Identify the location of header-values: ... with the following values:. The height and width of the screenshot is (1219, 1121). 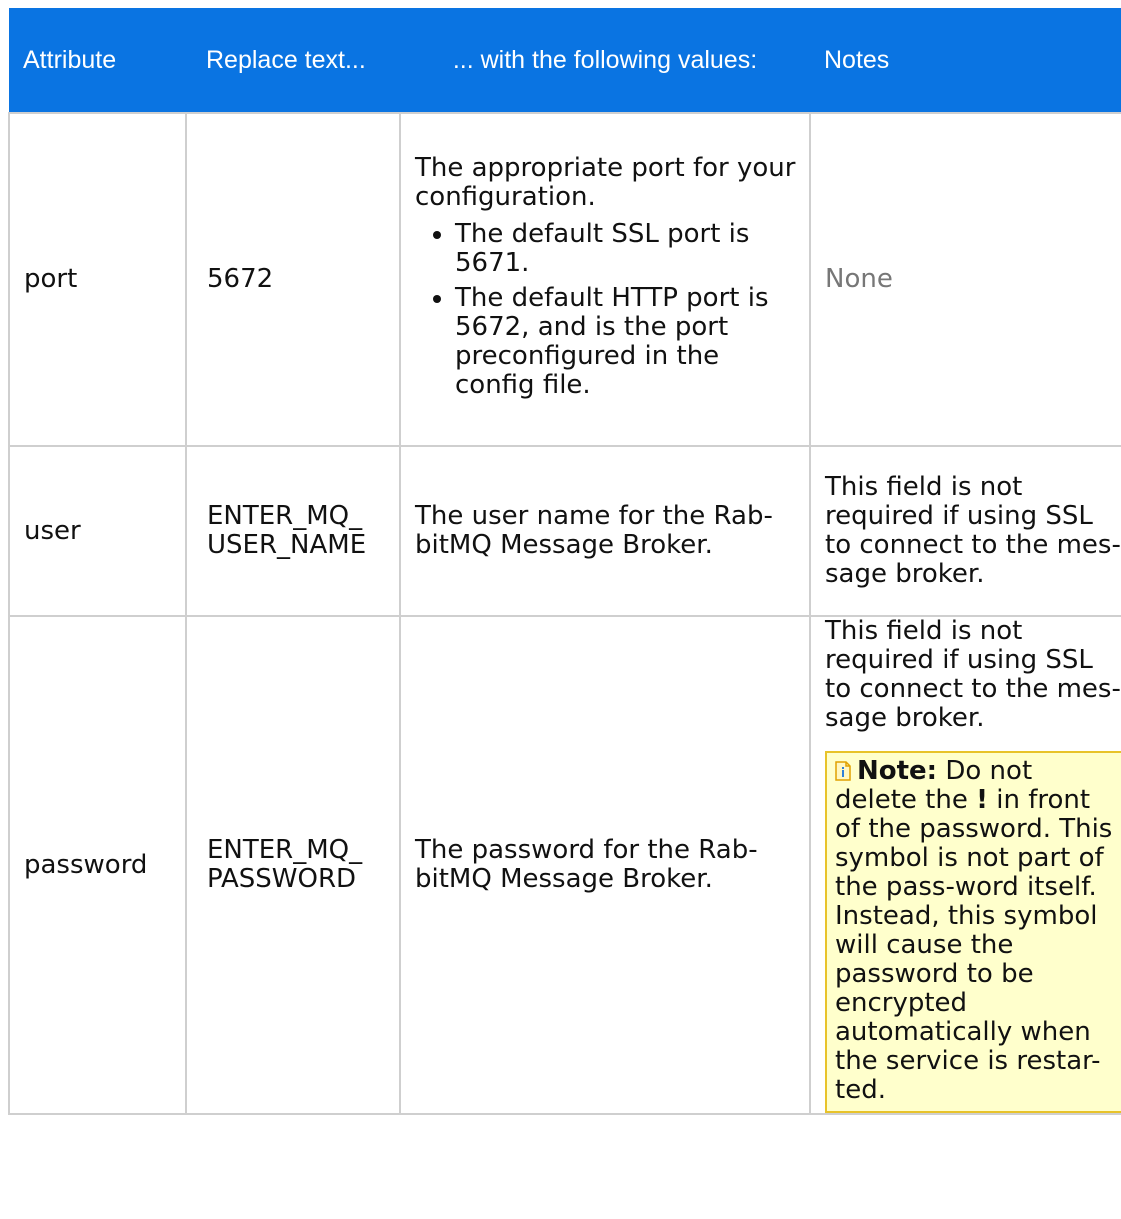
(605, 60).